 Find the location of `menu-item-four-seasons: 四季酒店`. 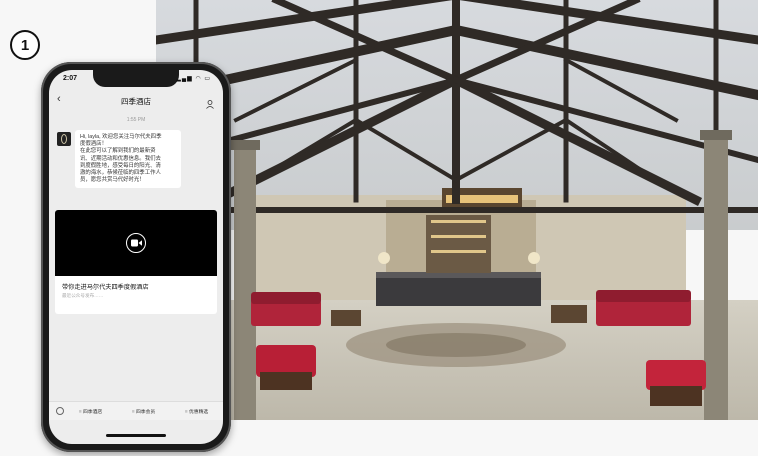

menu-item-four-seasons: 四季酒店 is located at coordinates (90, 411).